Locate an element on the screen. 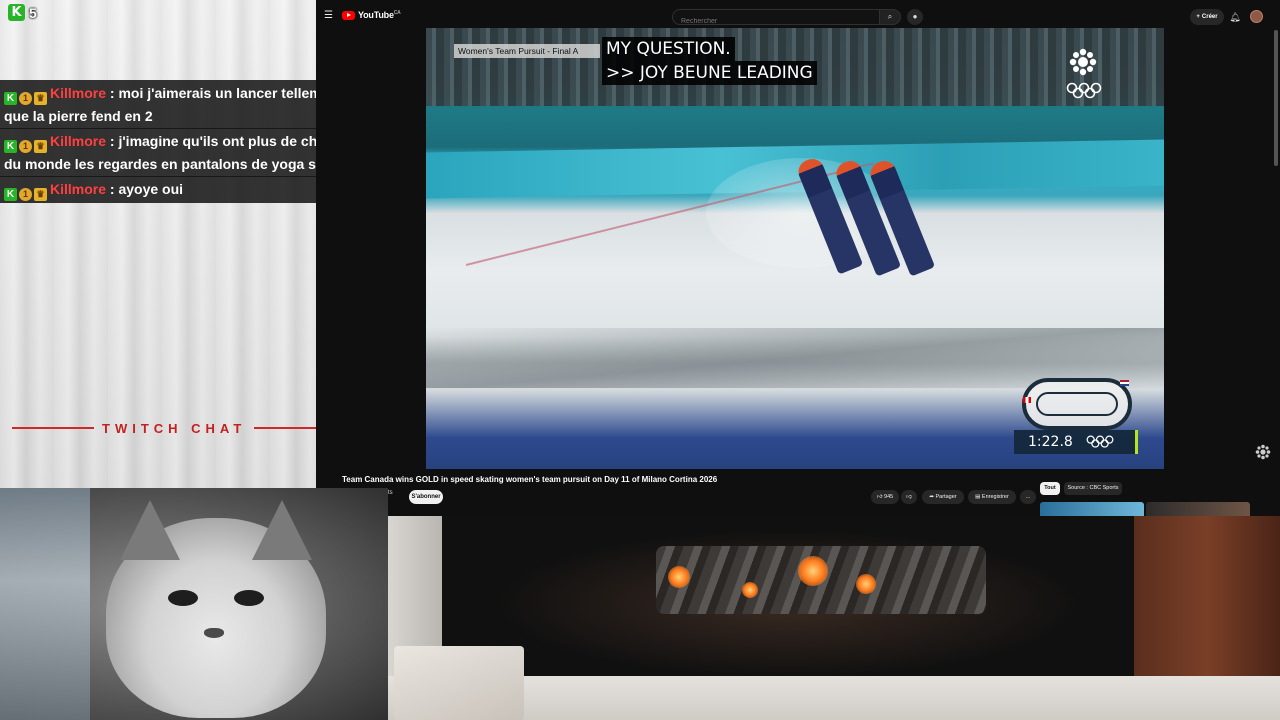 The width and height of the screenshot is (1280, 720). thumbs-up-icon: 👍︎ is located at coordinates (879, 497).